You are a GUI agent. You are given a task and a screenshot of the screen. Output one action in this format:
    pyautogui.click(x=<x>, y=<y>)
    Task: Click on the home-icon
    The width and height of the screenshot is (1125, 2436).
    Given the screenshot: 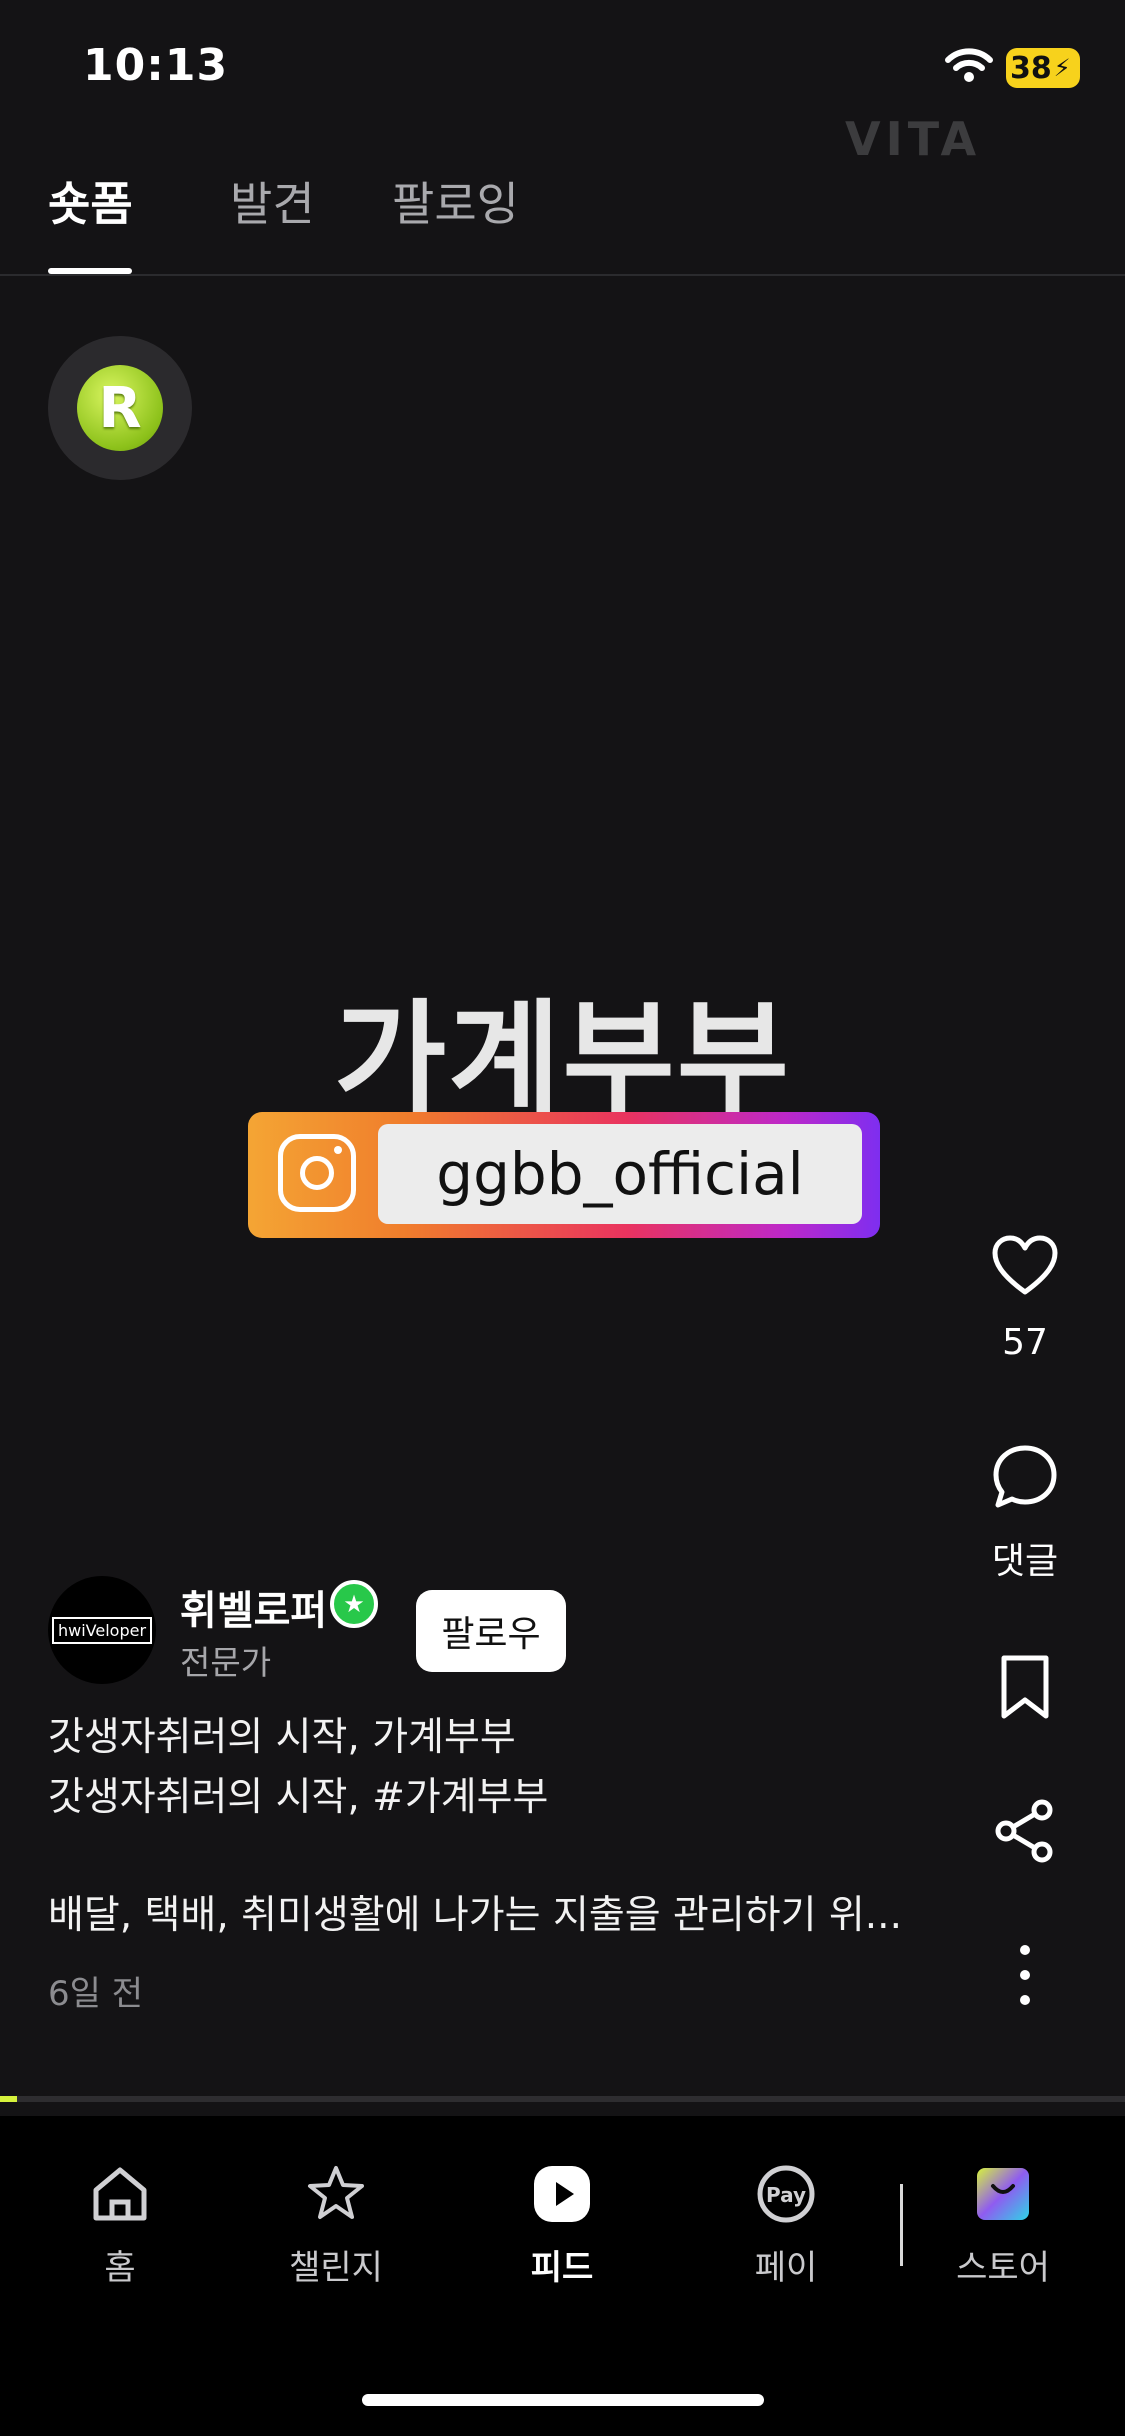 What is the action you would take?
    pyautogui.click(x=120, y=2194)
    